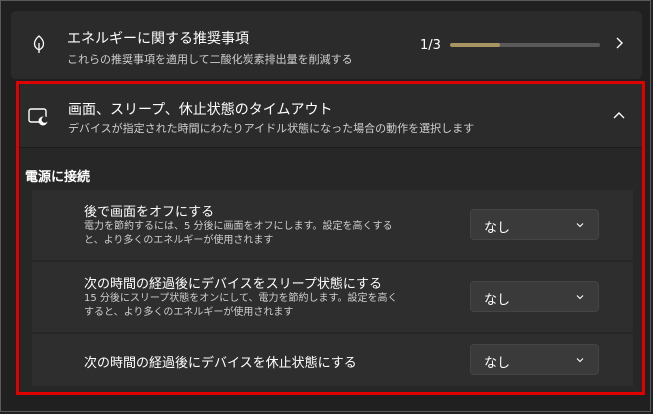  What do you see at coordinates (39, 44) in the screenshot?
I see `leaf-icon` at bounding box center [39, 44].